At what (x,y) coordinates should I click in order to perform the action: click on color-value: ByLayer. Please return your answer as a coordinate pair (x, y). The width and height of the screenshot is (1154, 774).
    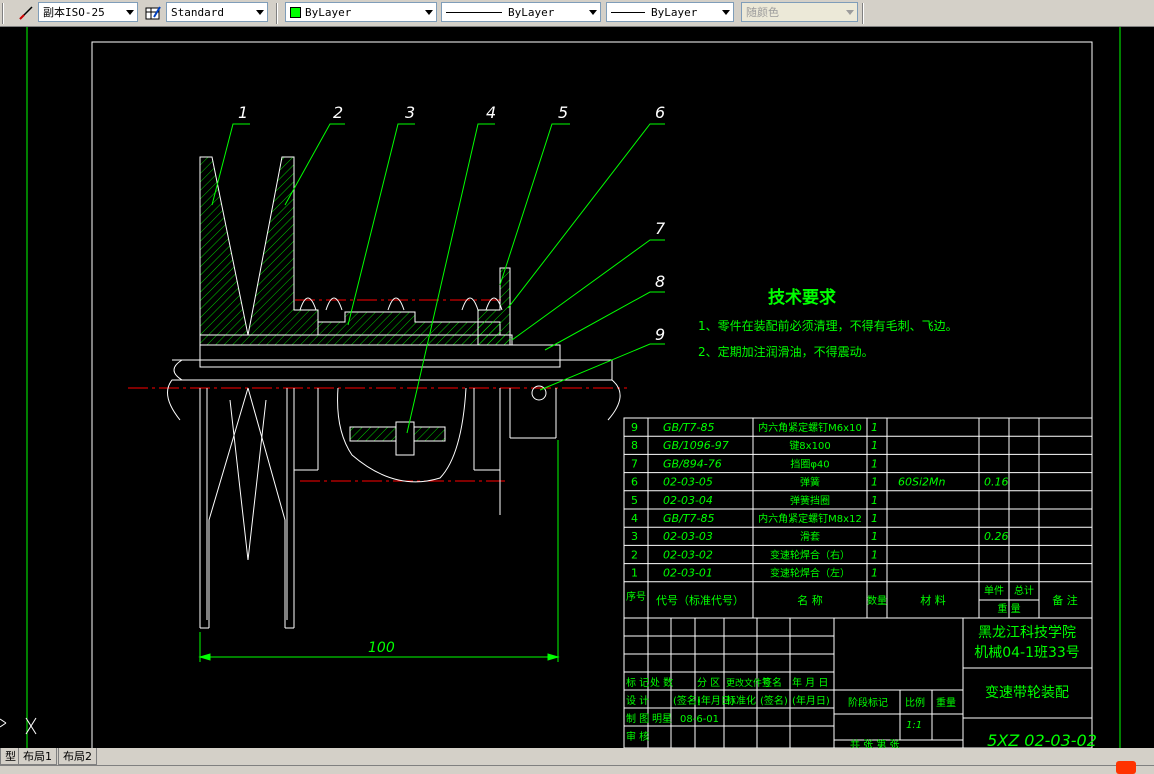
    Looking at the image, I should click on (328, 12).